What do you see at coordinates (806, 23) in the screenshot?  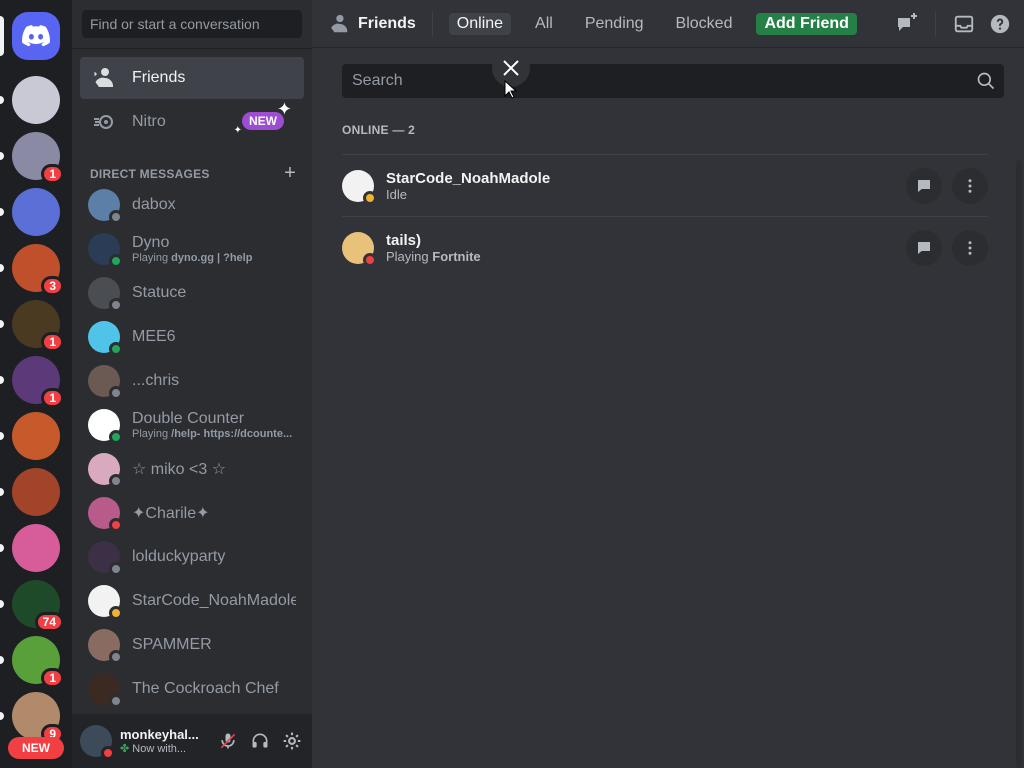 I see `add-friend-button: Add Friend` at bounding box center [806, 23].